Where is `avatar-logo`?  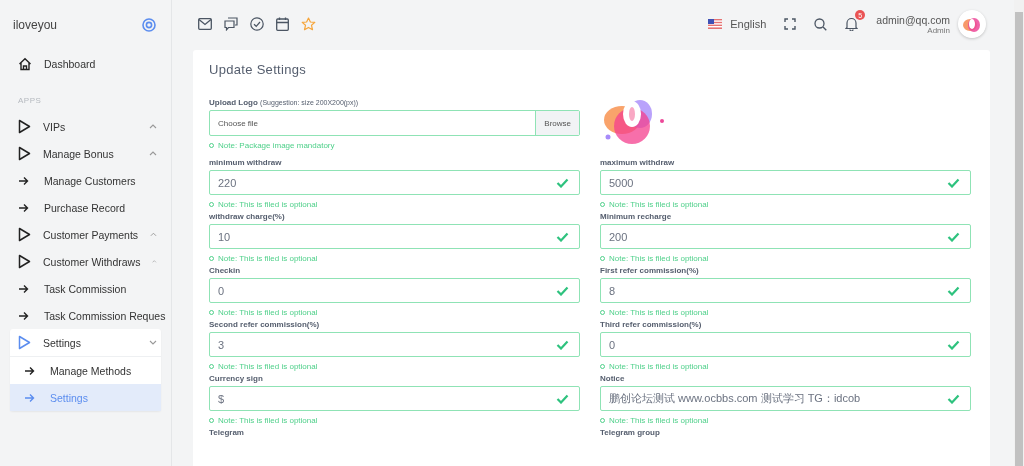
avatar-logo is located at coordinates (972, 24).